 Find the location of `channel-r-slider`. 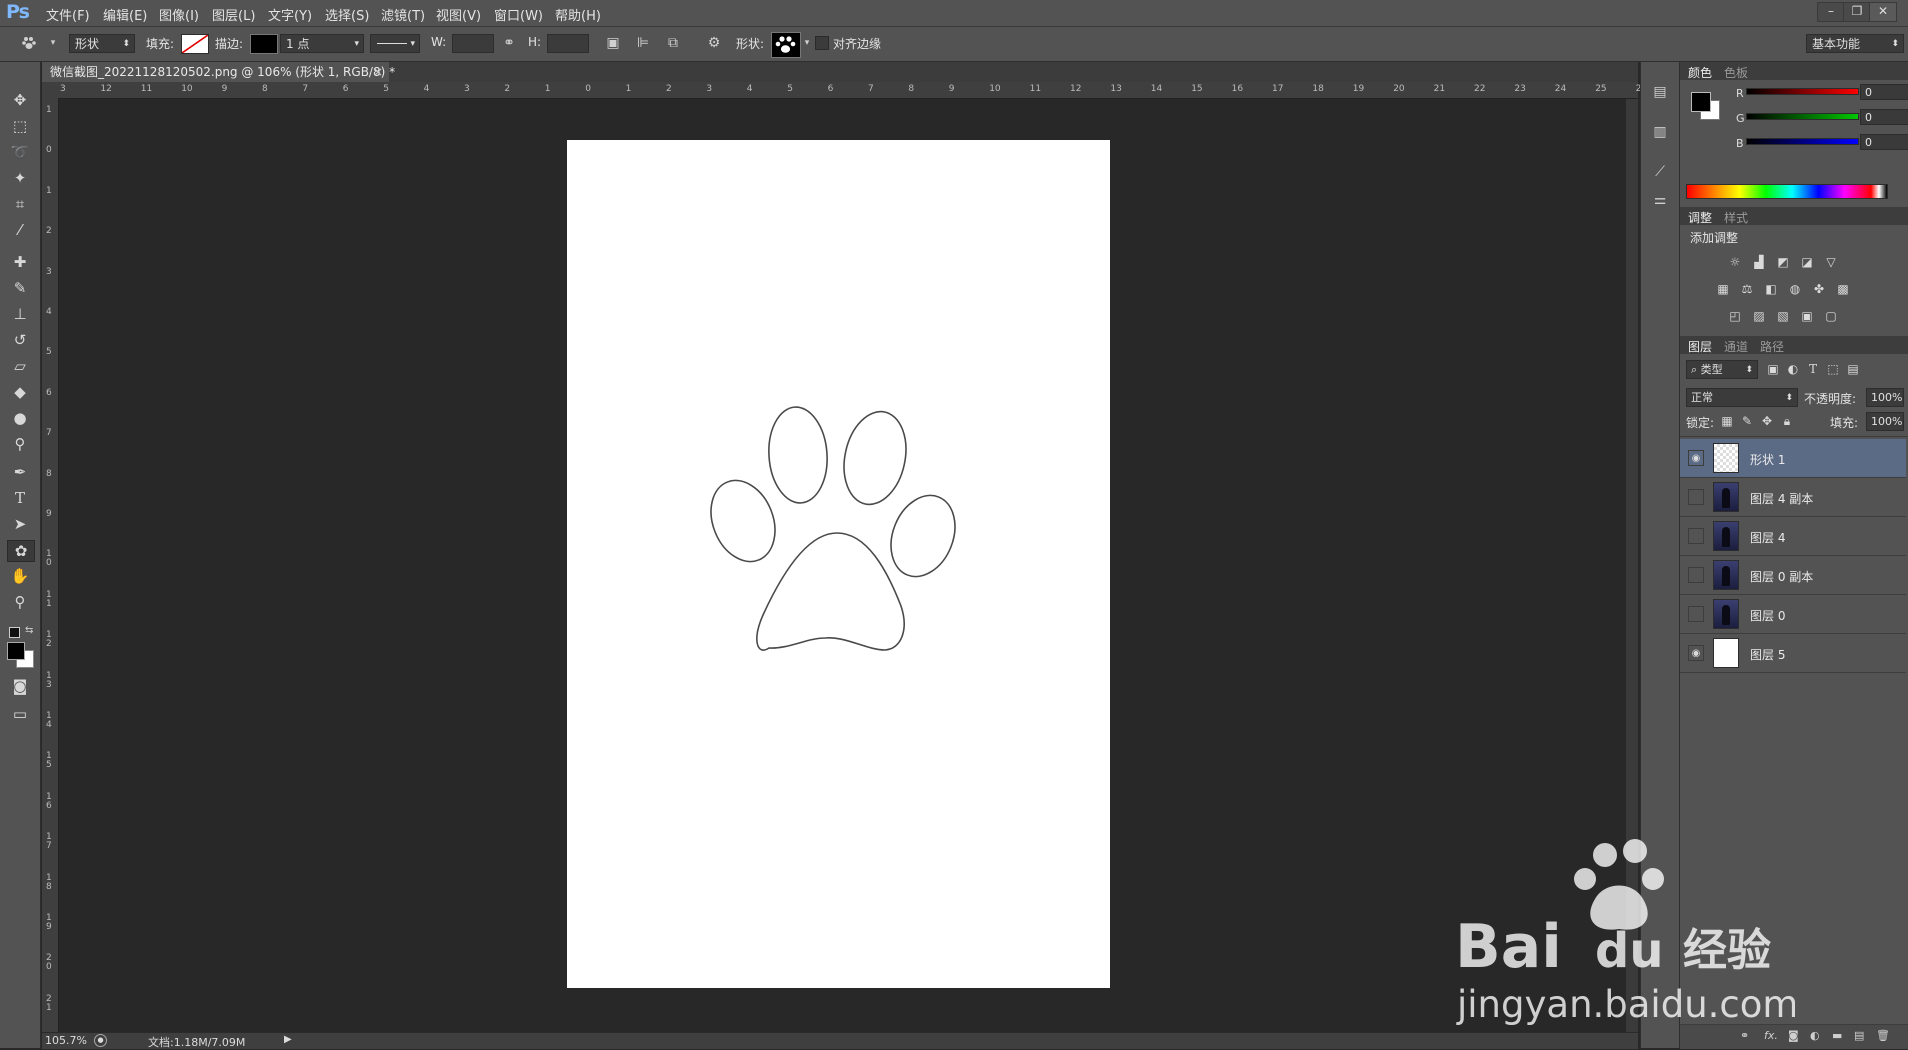

channel-r-slider is located at coordinates (1802, 91).